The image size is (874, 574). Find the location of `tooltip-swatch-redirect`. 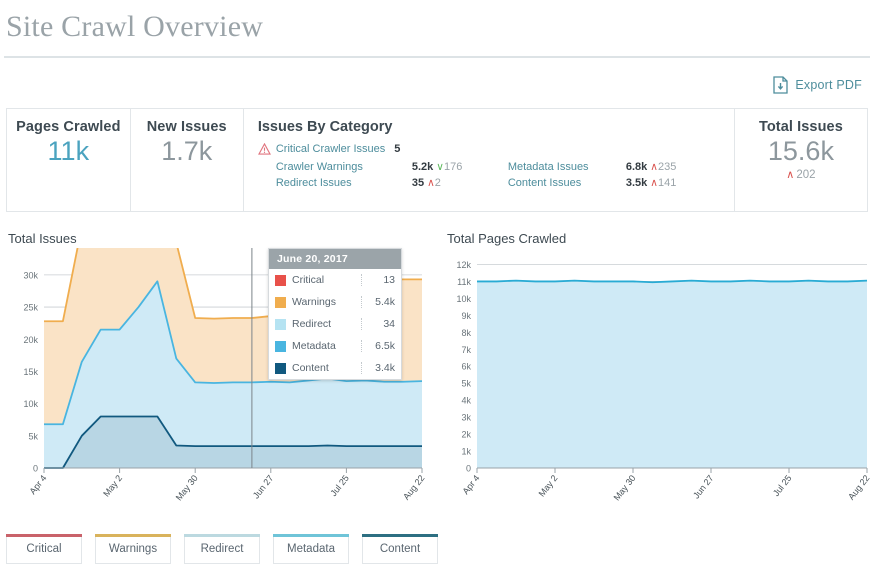

tooltip-swatch-redirect is located at coordinates (280, 324).